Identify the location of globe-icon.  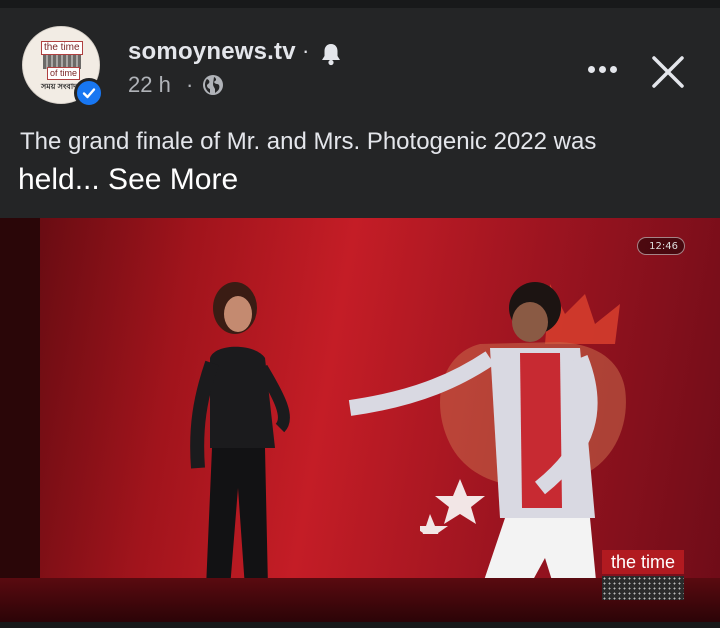
(213, 85).